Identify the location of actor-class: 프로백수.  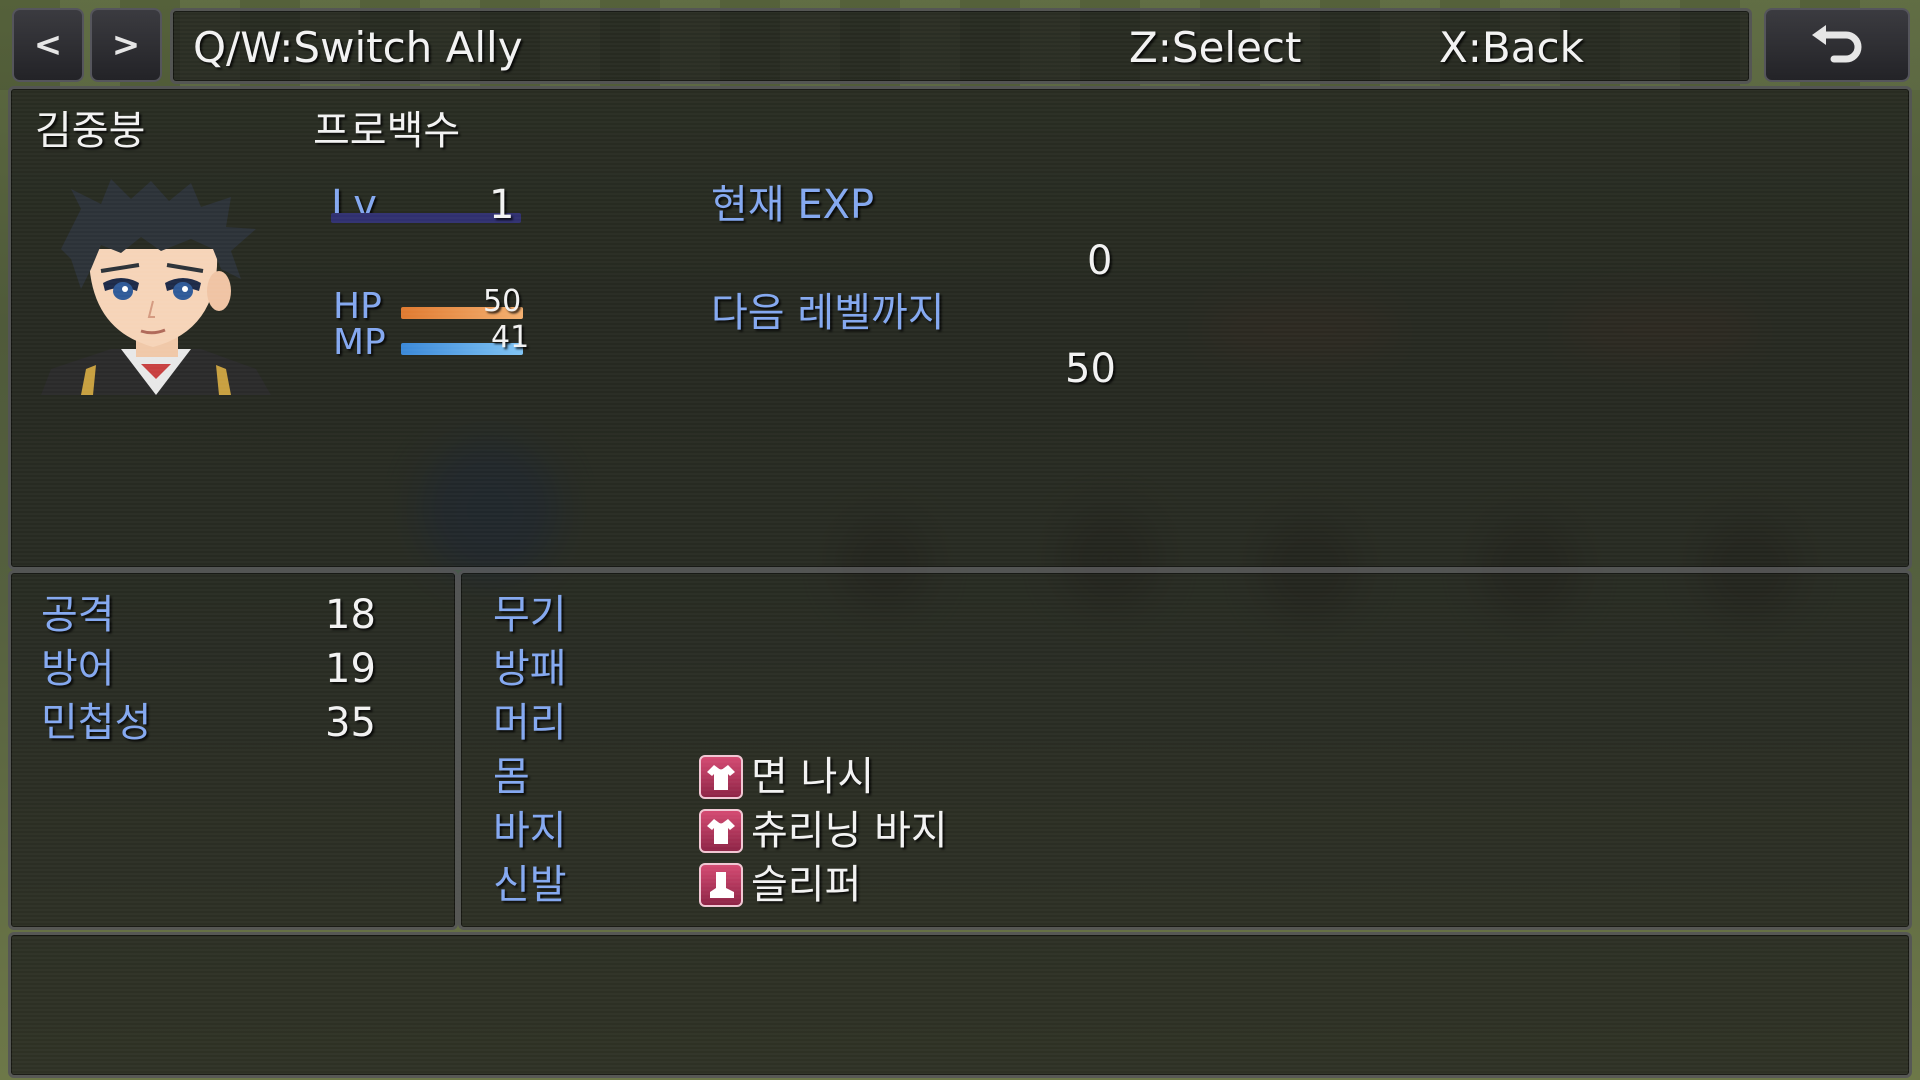
(387, 131).